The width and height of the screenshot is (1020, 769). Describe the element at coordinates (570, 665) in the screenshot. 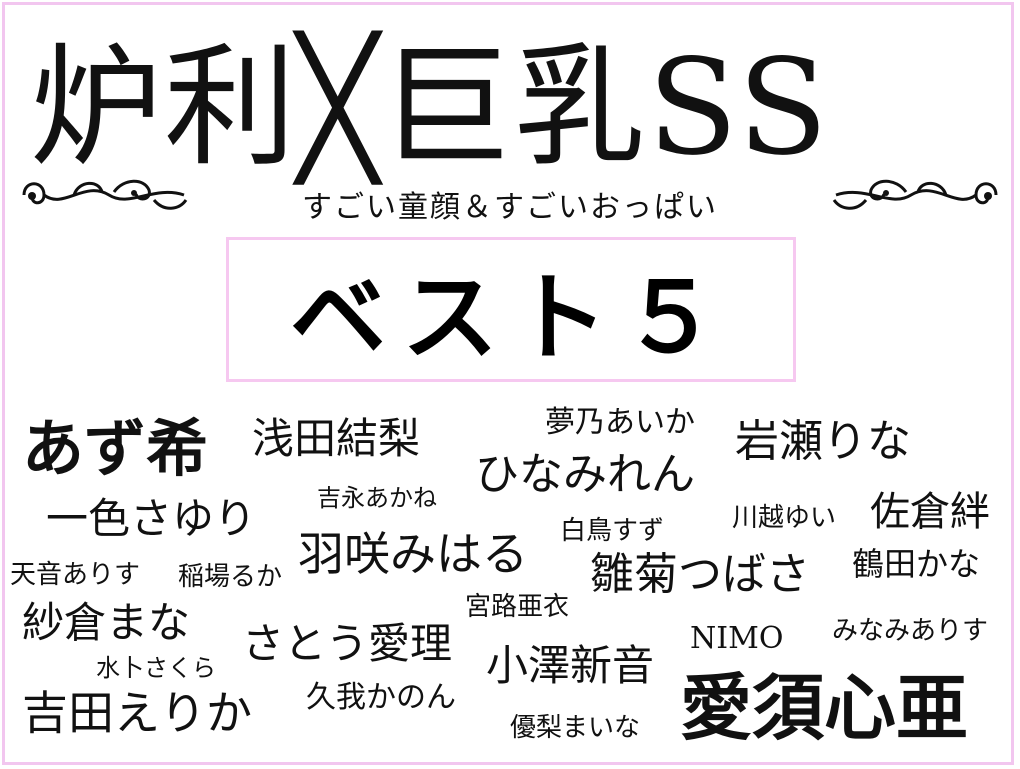

I see `name-ozawa-neon: 小澤新音` at that location.